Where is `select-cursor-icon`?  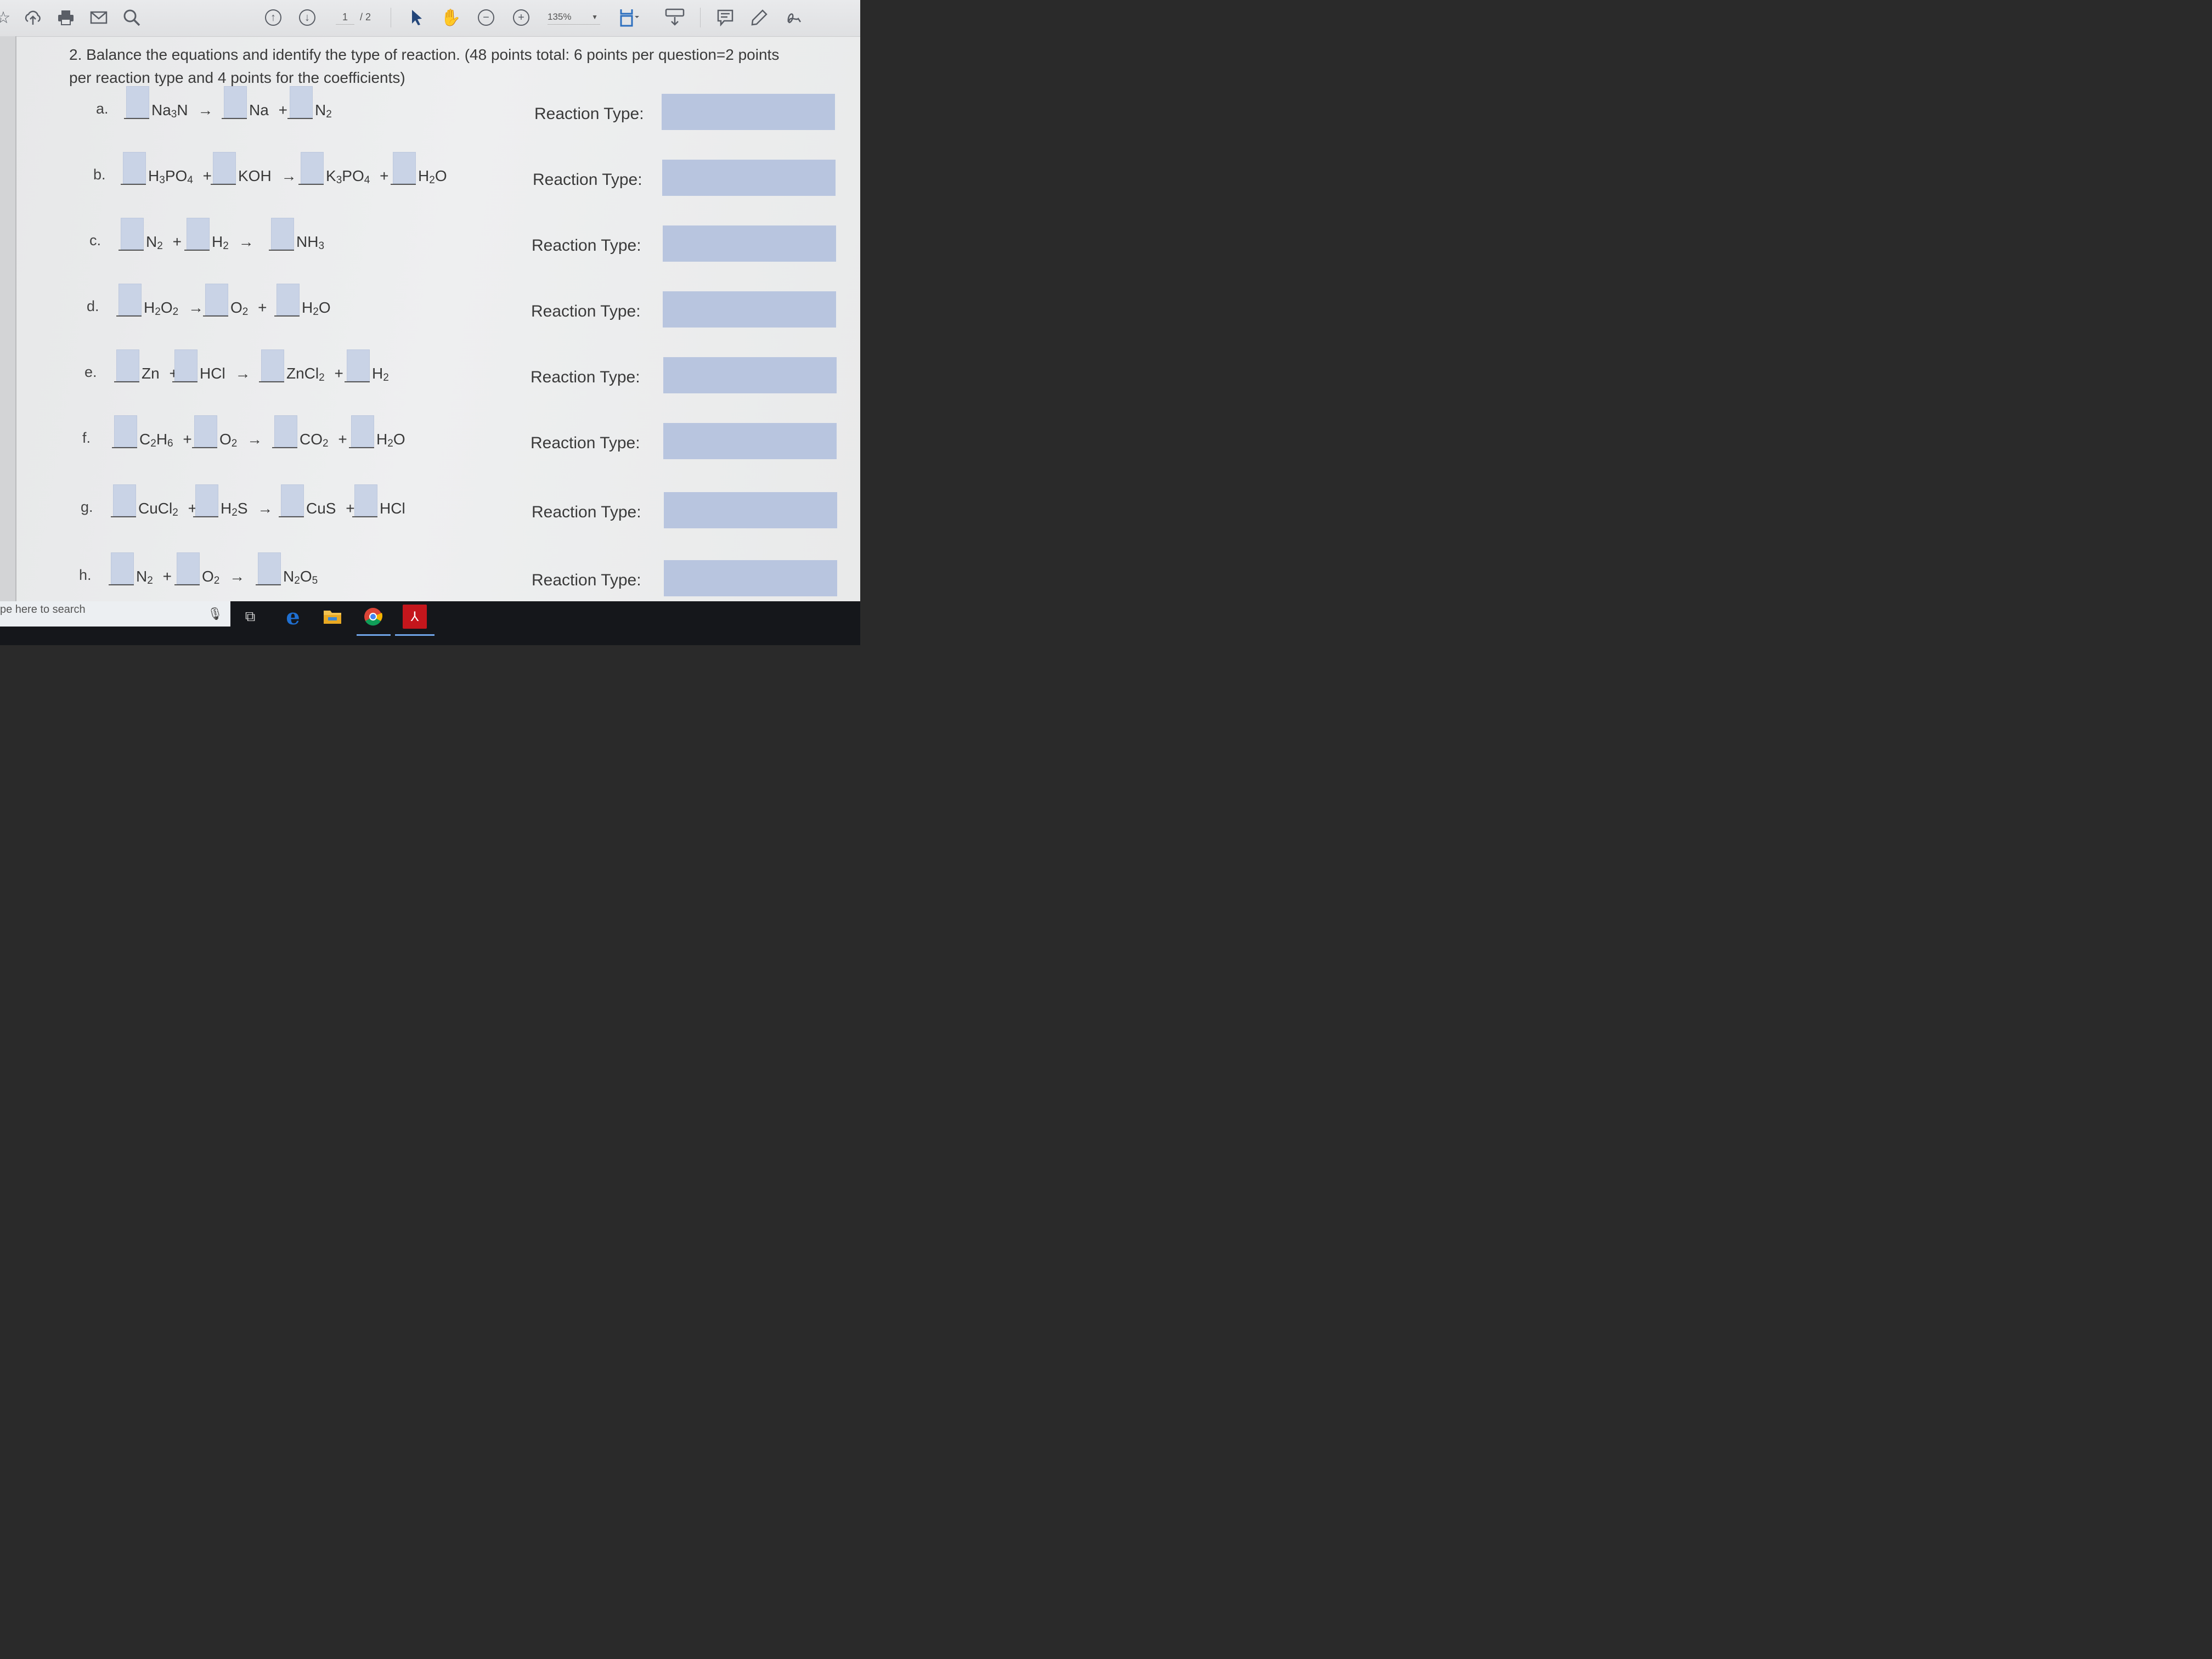
select-cursor-icon is located at coordinates (417, 18).